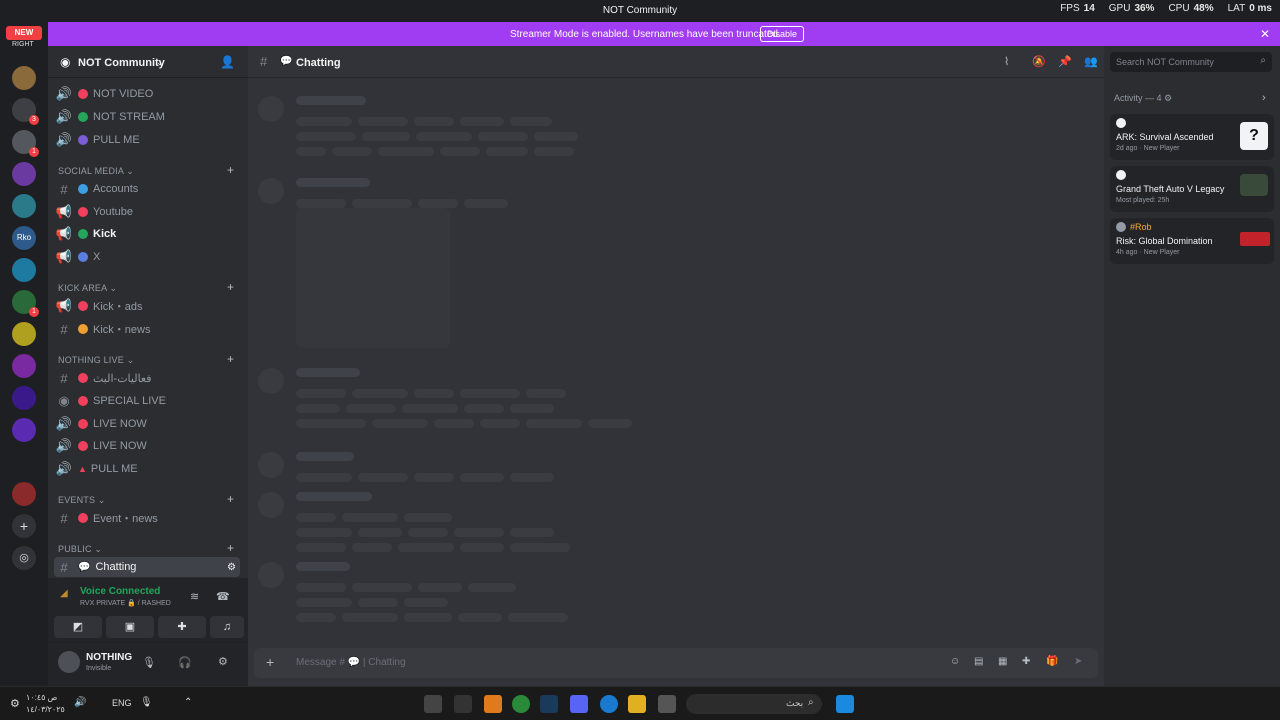 This screenshot has width=1280, height=720. I want to click on server-header: ◉ NOT Community ⌄ 👤, so click(148, 62).